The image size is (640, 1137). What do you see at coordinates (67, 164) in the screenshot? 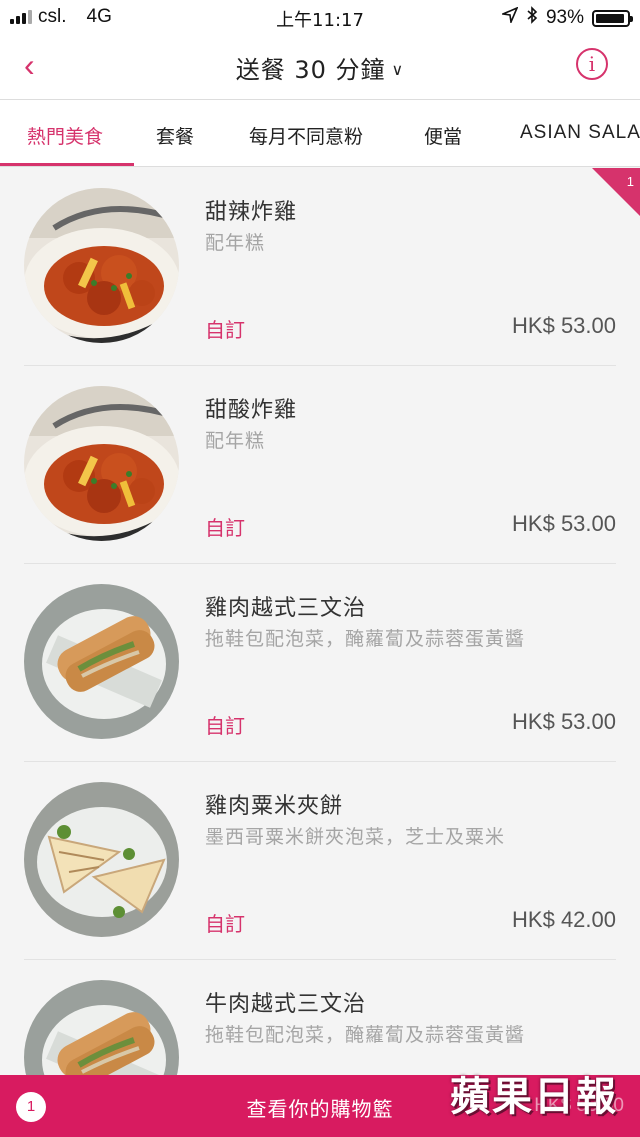
I see `active-tab-indicator` at bounding box center [67, 164].